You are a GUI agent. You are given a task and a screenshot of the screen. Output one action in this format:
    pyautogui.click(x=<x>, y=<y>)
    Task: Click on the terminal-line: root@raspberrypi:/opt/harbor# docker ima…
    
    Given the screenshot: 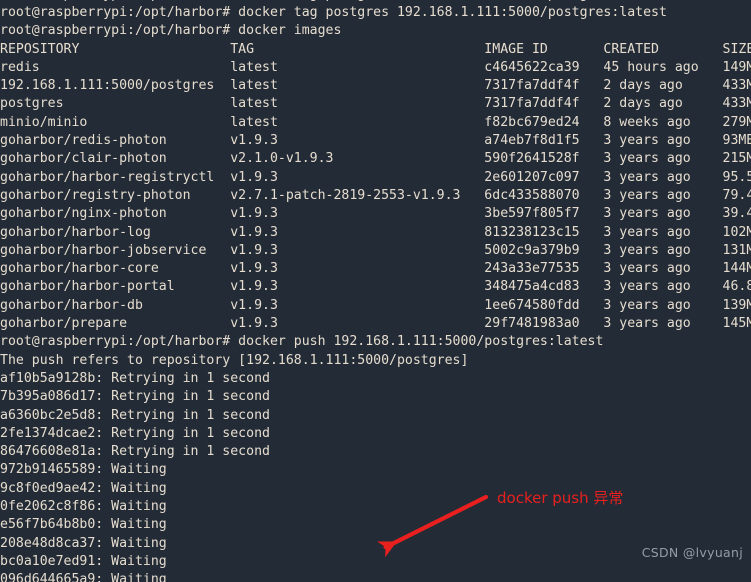 What is the action you would take?
    pyautogui.click(x=171, y=31)
    